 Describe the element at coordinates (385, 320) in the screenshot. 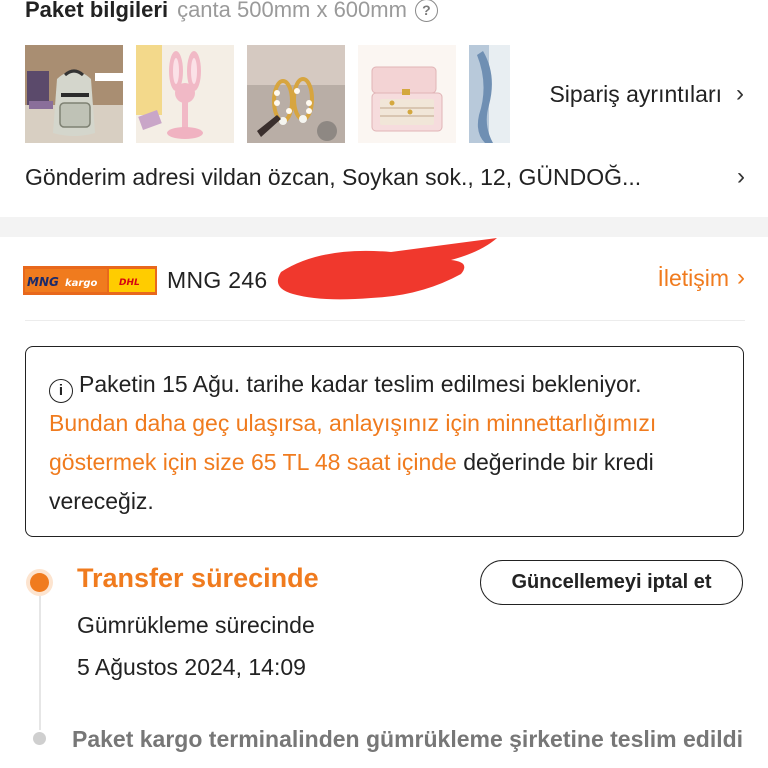

I see `divider-line` at that location.